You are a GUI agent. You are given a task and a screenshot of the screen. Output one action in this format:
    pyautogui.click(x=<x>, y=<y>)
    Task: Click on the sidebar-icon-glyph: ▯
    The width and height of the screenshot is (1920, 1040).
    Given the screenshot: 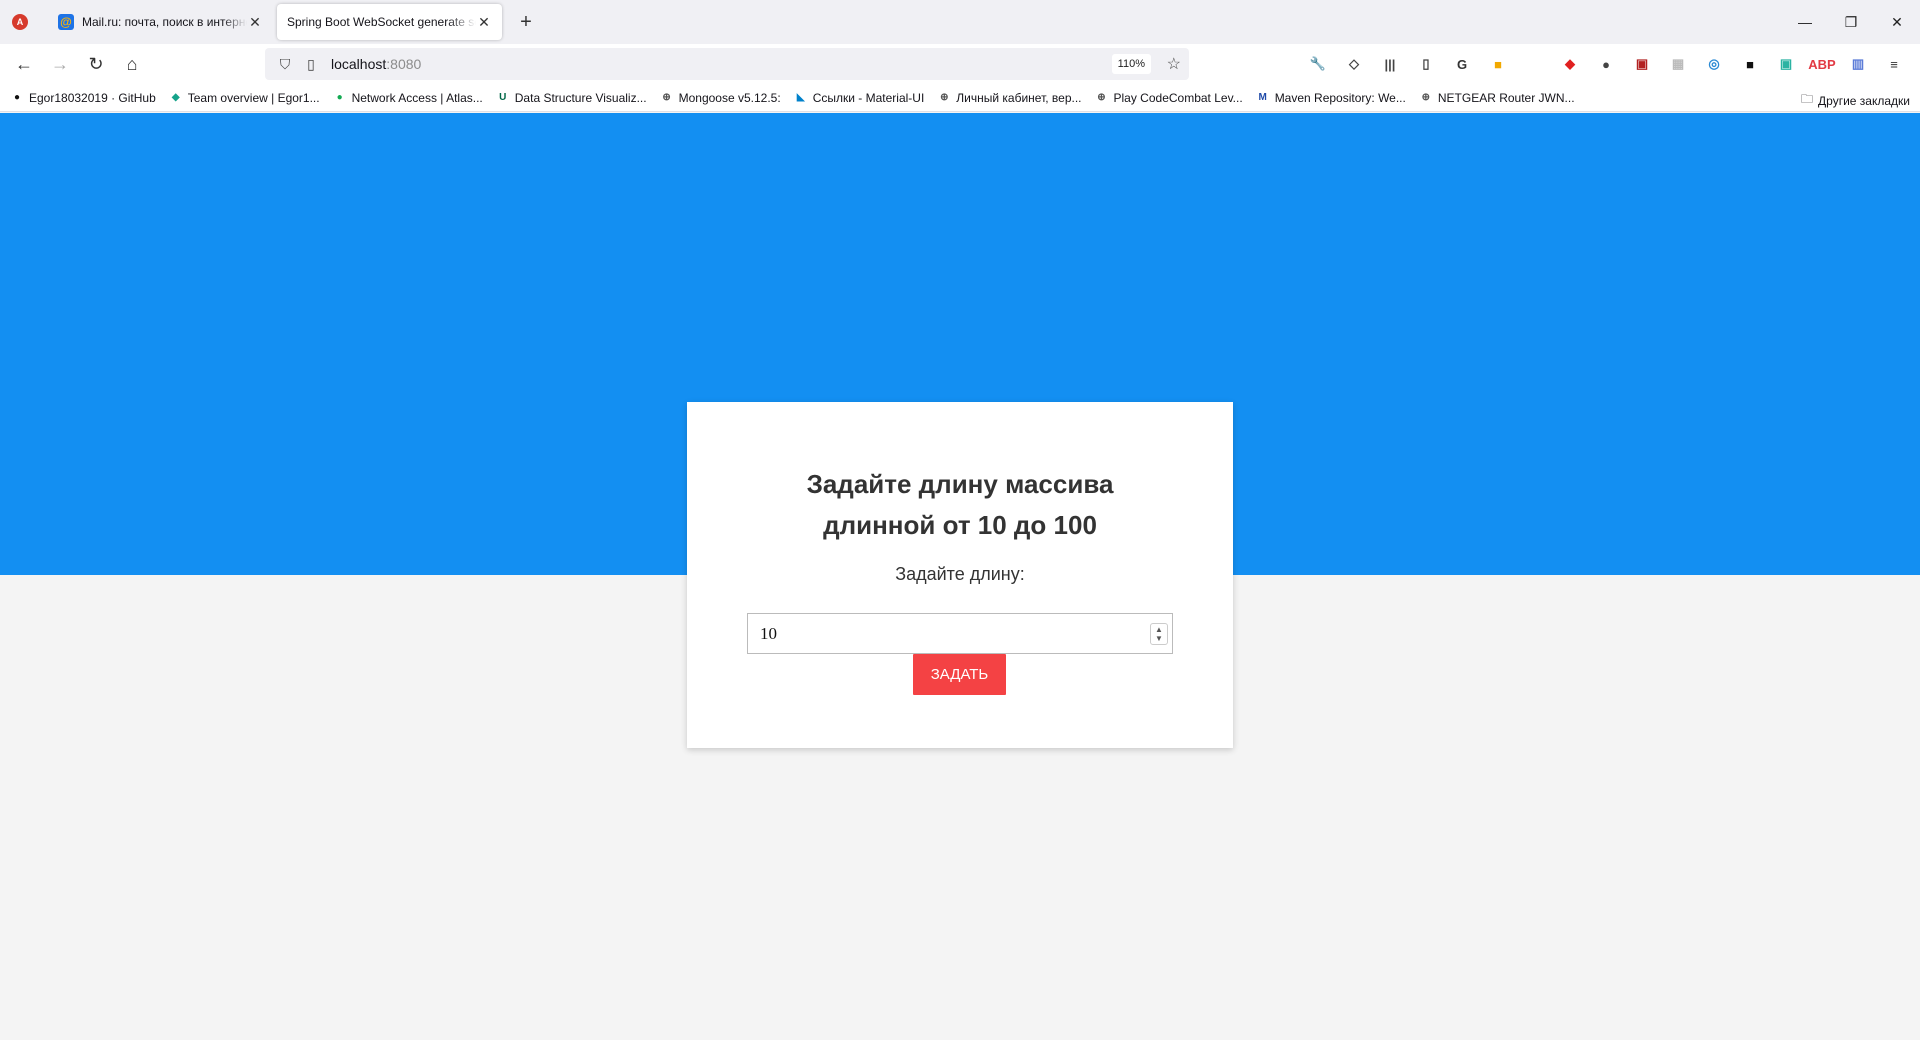 What is the action you would take?
    pyautogui.click(x=1426, y=63)
    